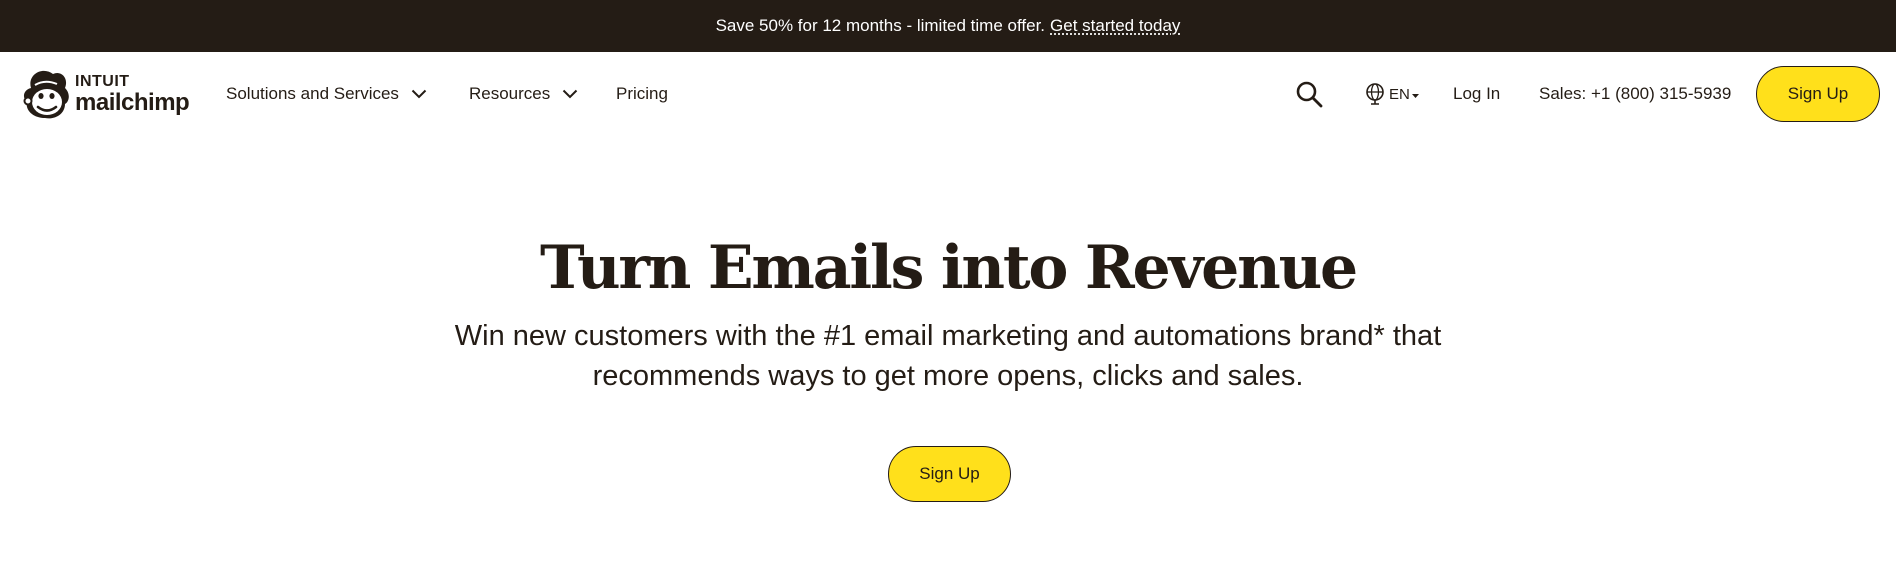 This screenshot has width=1896, height=562. What do you see at coordinates (1415, 94) in the screenshot?
I see `caret-down-icon` at bounding box center [1415, 94].